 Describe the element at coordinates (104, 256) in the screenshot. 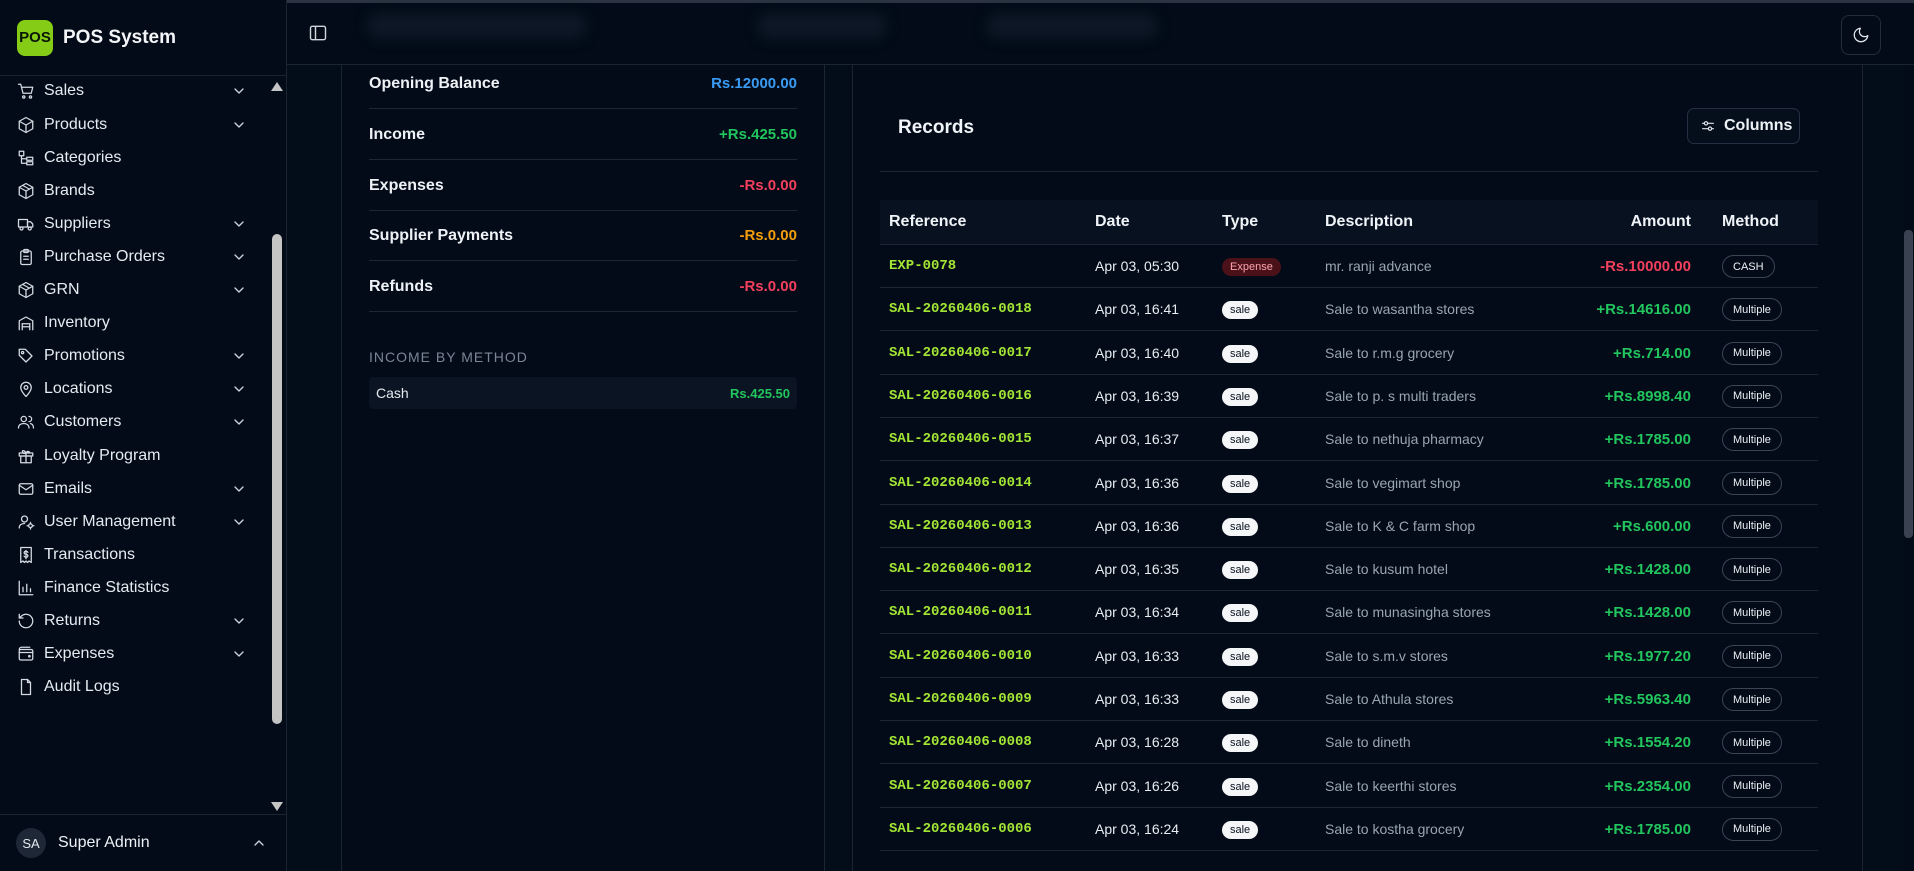

I see `sidebar-item-label: Purchase Orders` at that location.